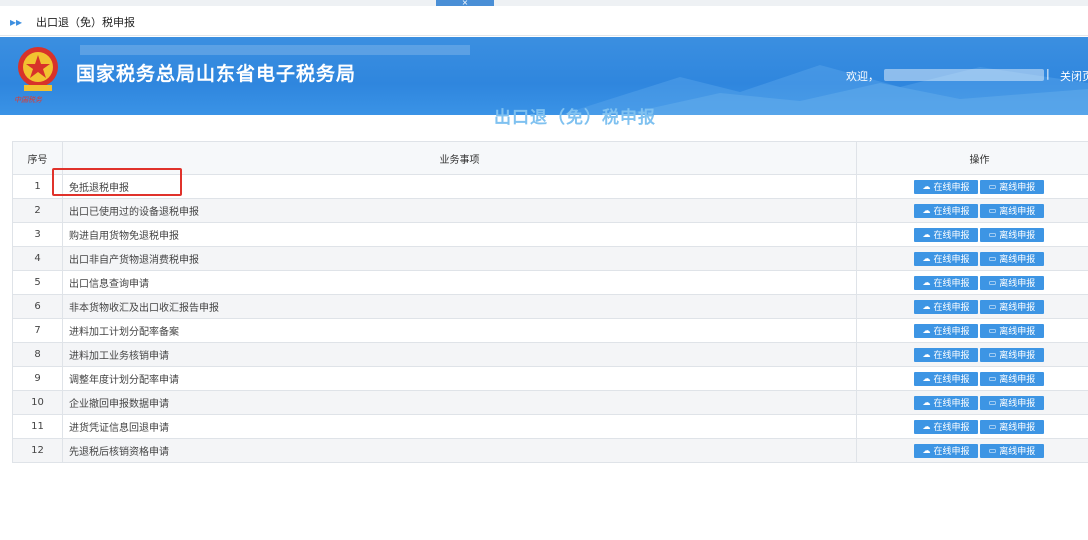 The height and width of the screenshot is (540, 1088). Describe the element at coordinates (37, 354) in the screenshot. I see `row-index: 8` at that location.